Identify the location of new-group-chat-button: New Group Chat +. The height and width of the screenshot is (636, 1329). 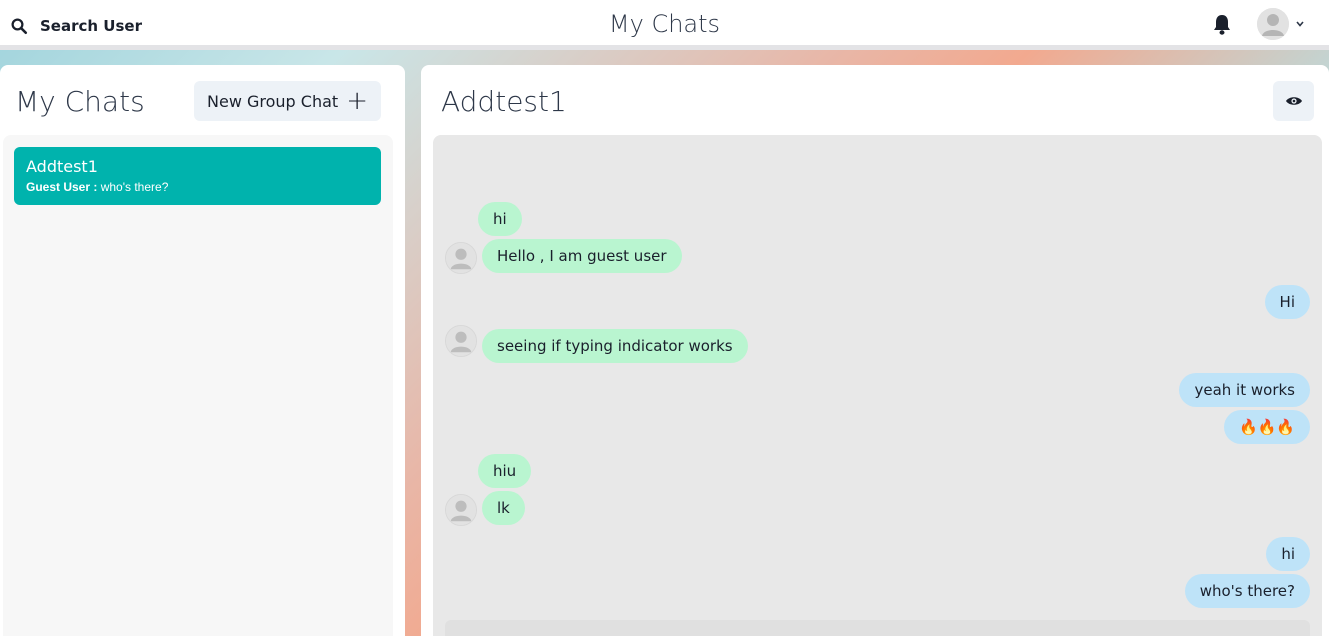
(287, 101).